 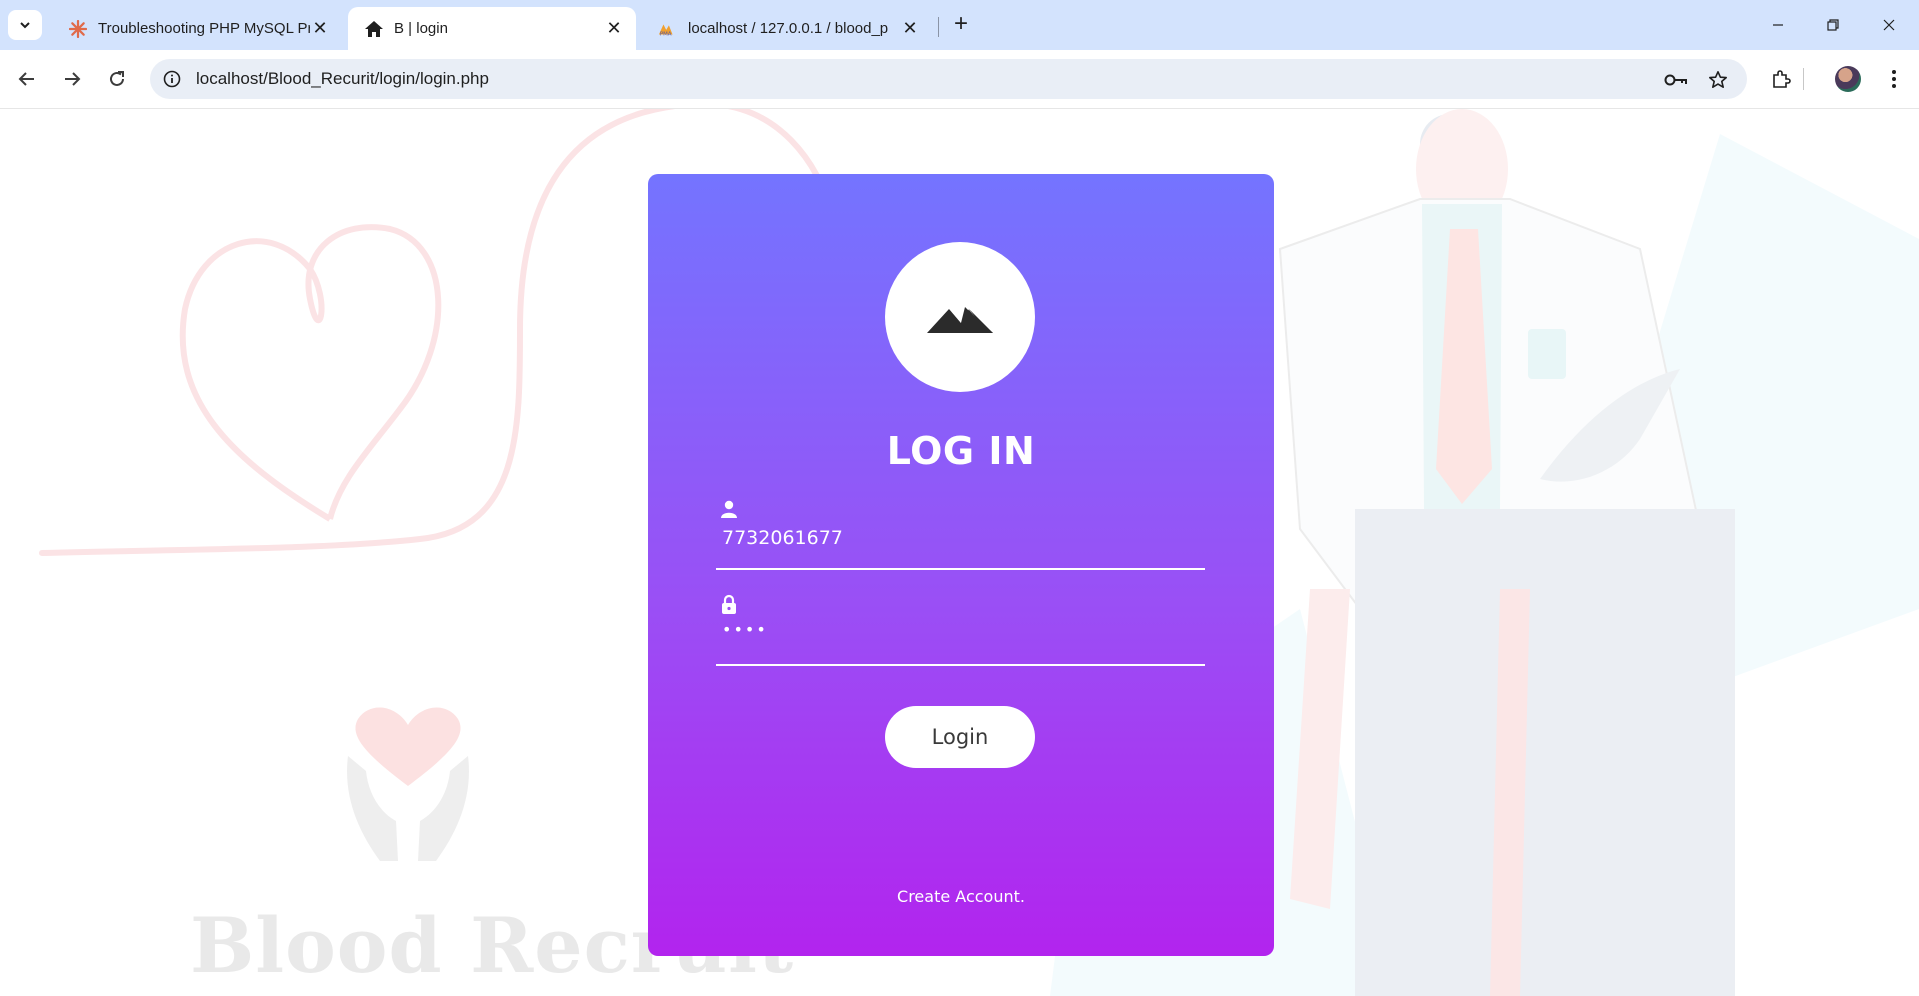 I want to click on forward-button, so click(x=72, y=79).